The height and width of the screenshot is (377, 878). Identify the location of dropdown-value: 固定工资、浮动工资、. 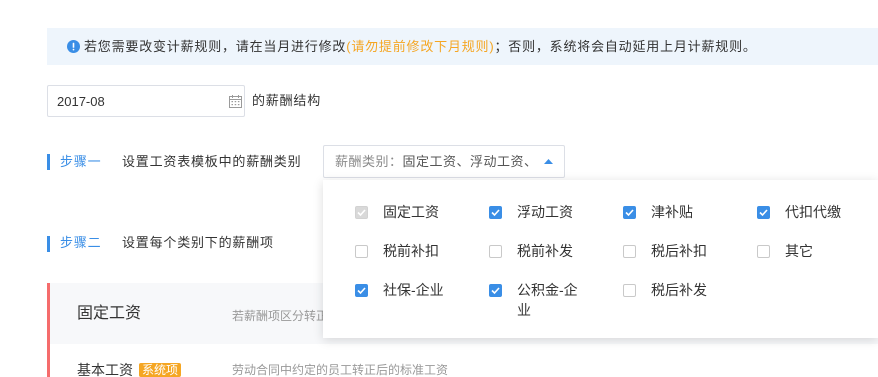
(470, 161).